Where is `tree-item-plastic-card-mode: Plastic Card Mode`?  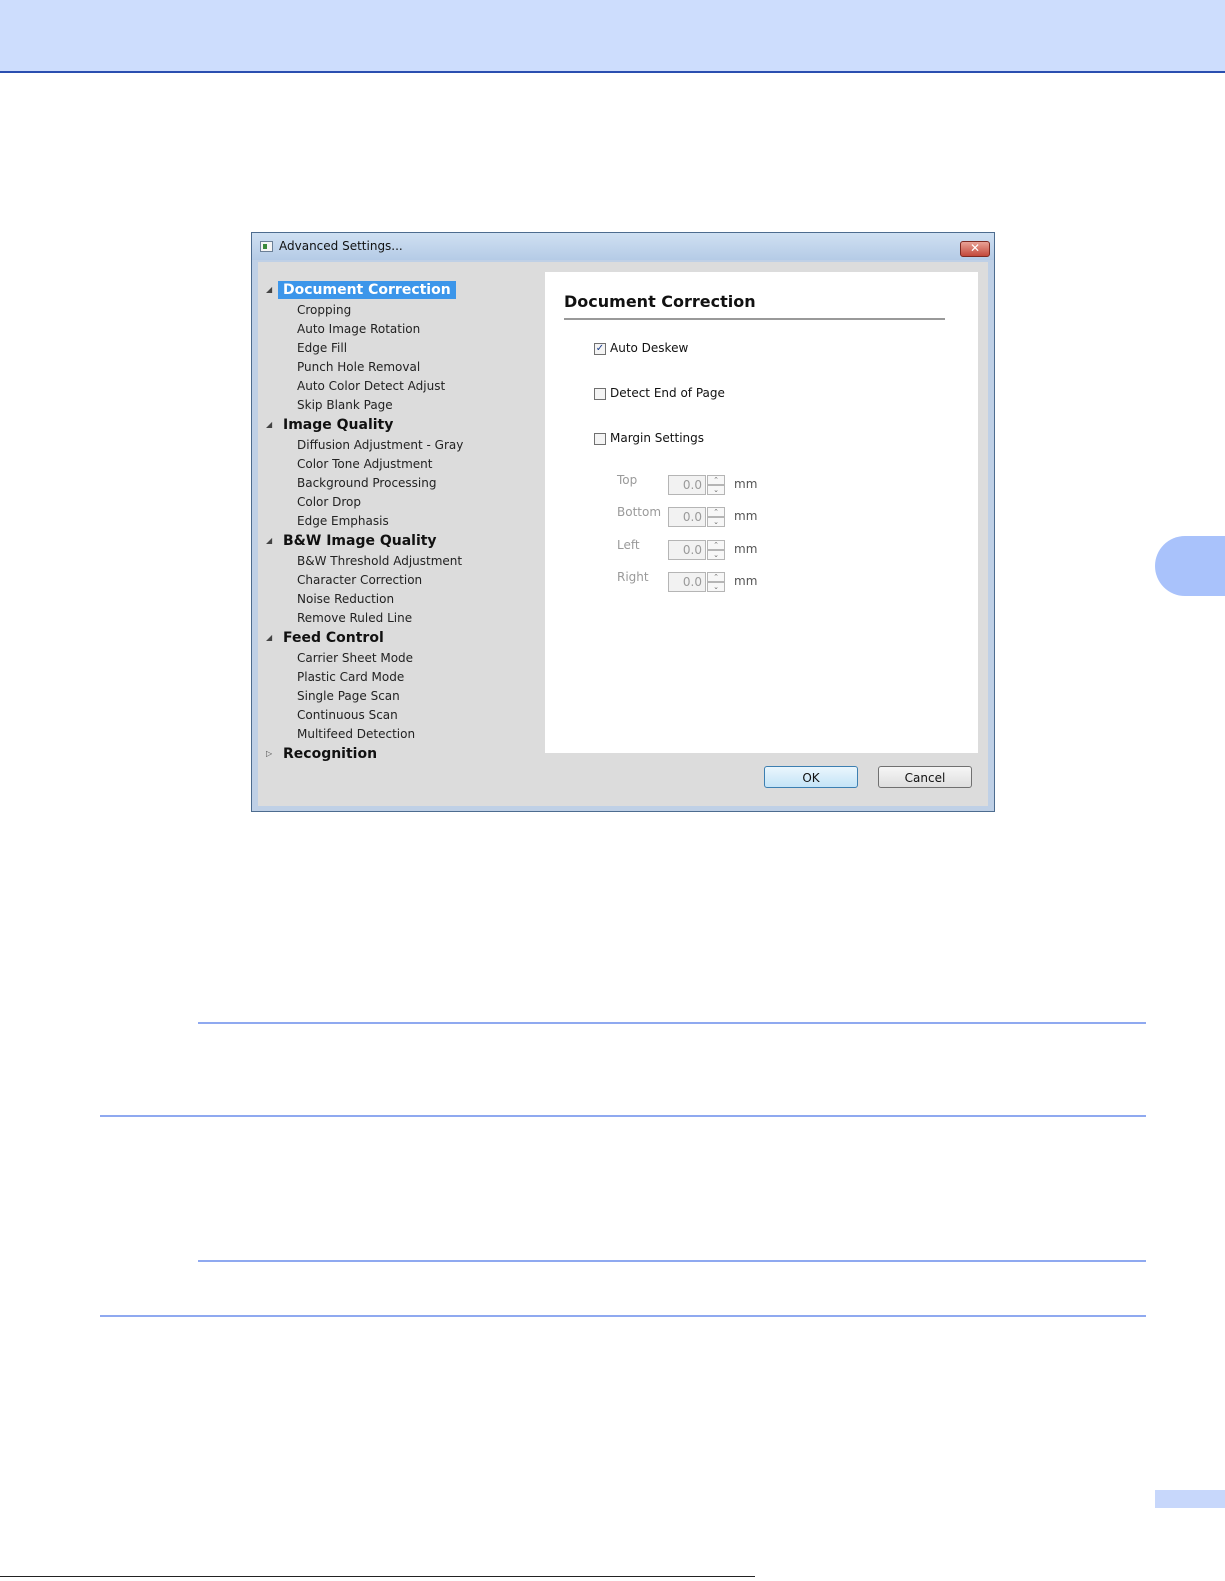 tree-item-plastic-card-mode: Plastic Card Mode is located at coordinates (350, 677).